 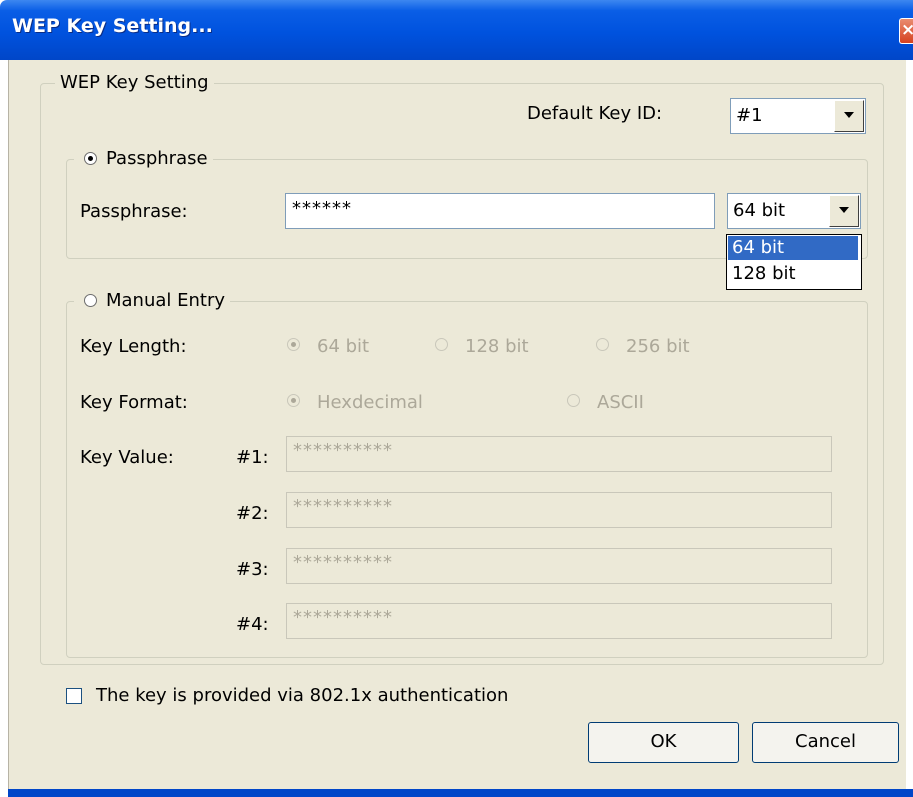 I want to click on key-4-input: **********, so click(x=559, y=621).